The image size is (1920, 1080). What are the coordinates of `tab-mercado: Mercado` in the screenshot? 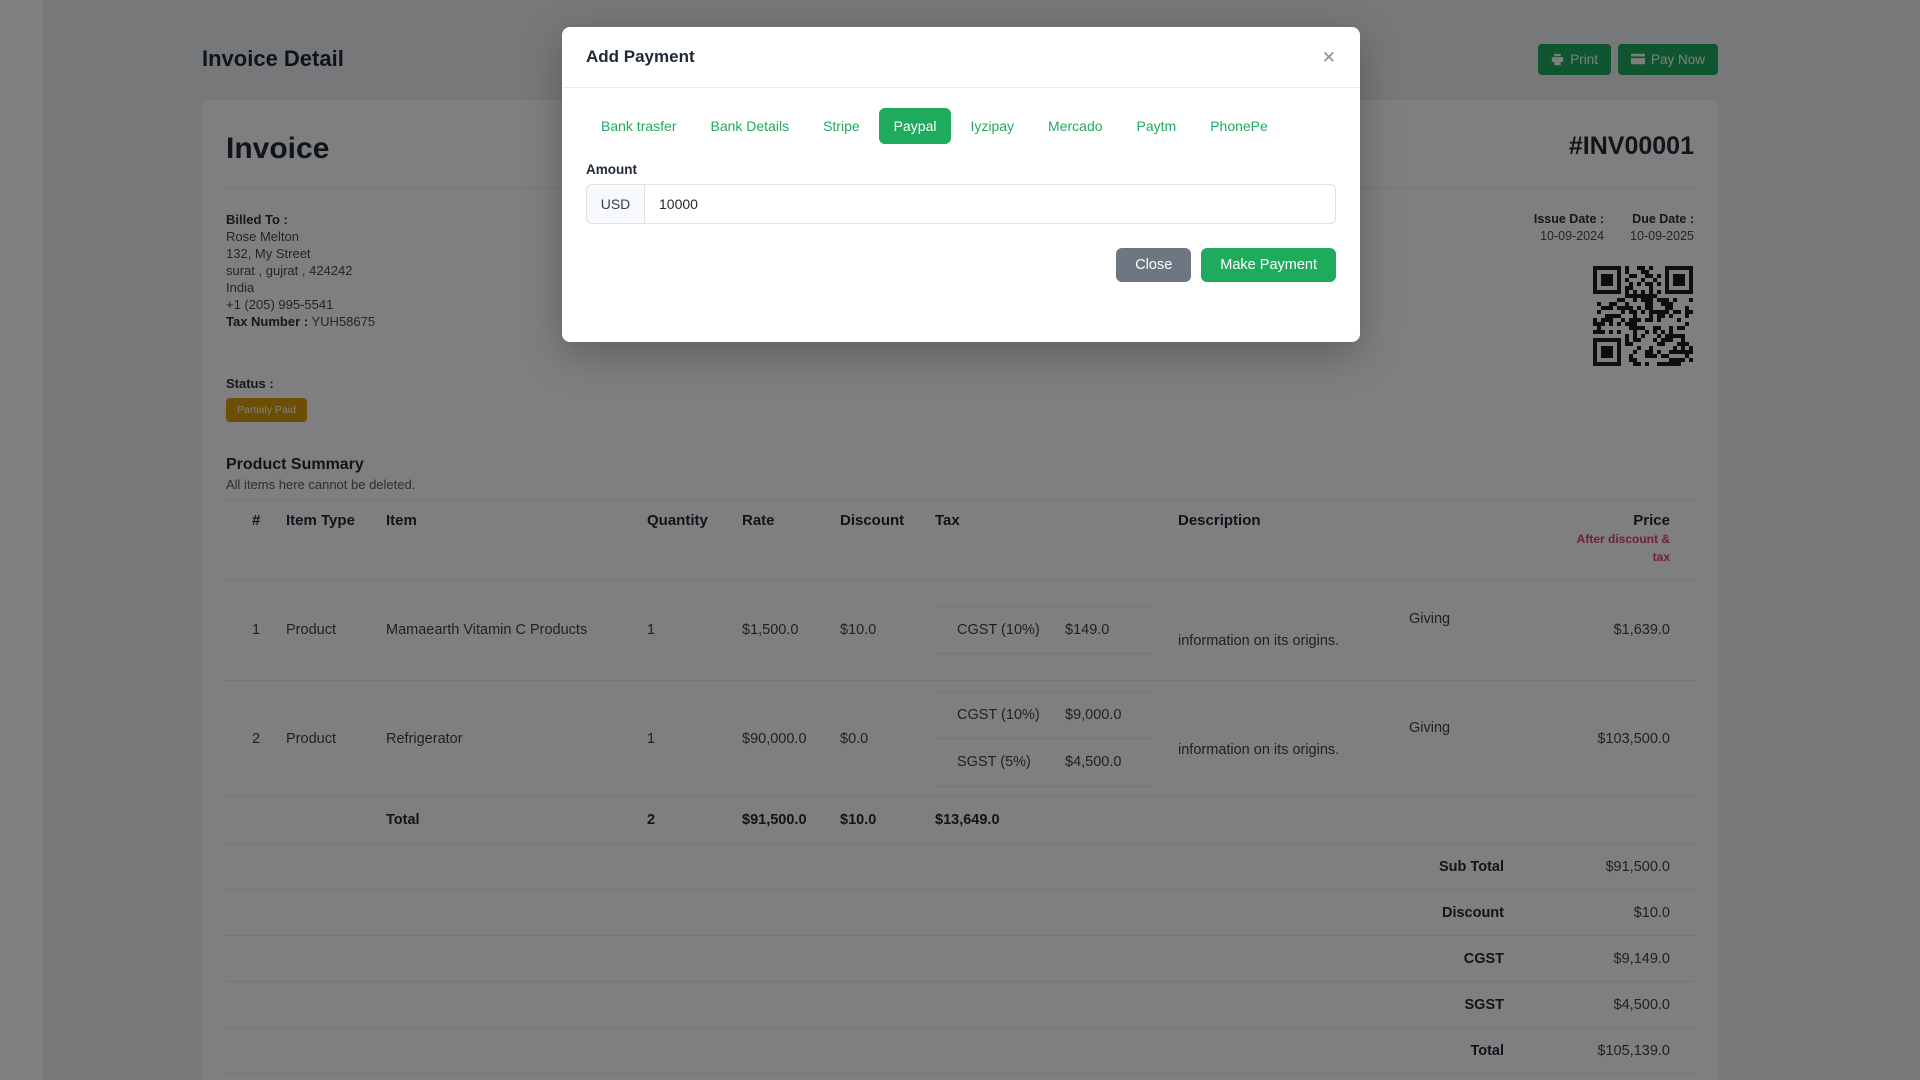 It's located at (1075, 126).